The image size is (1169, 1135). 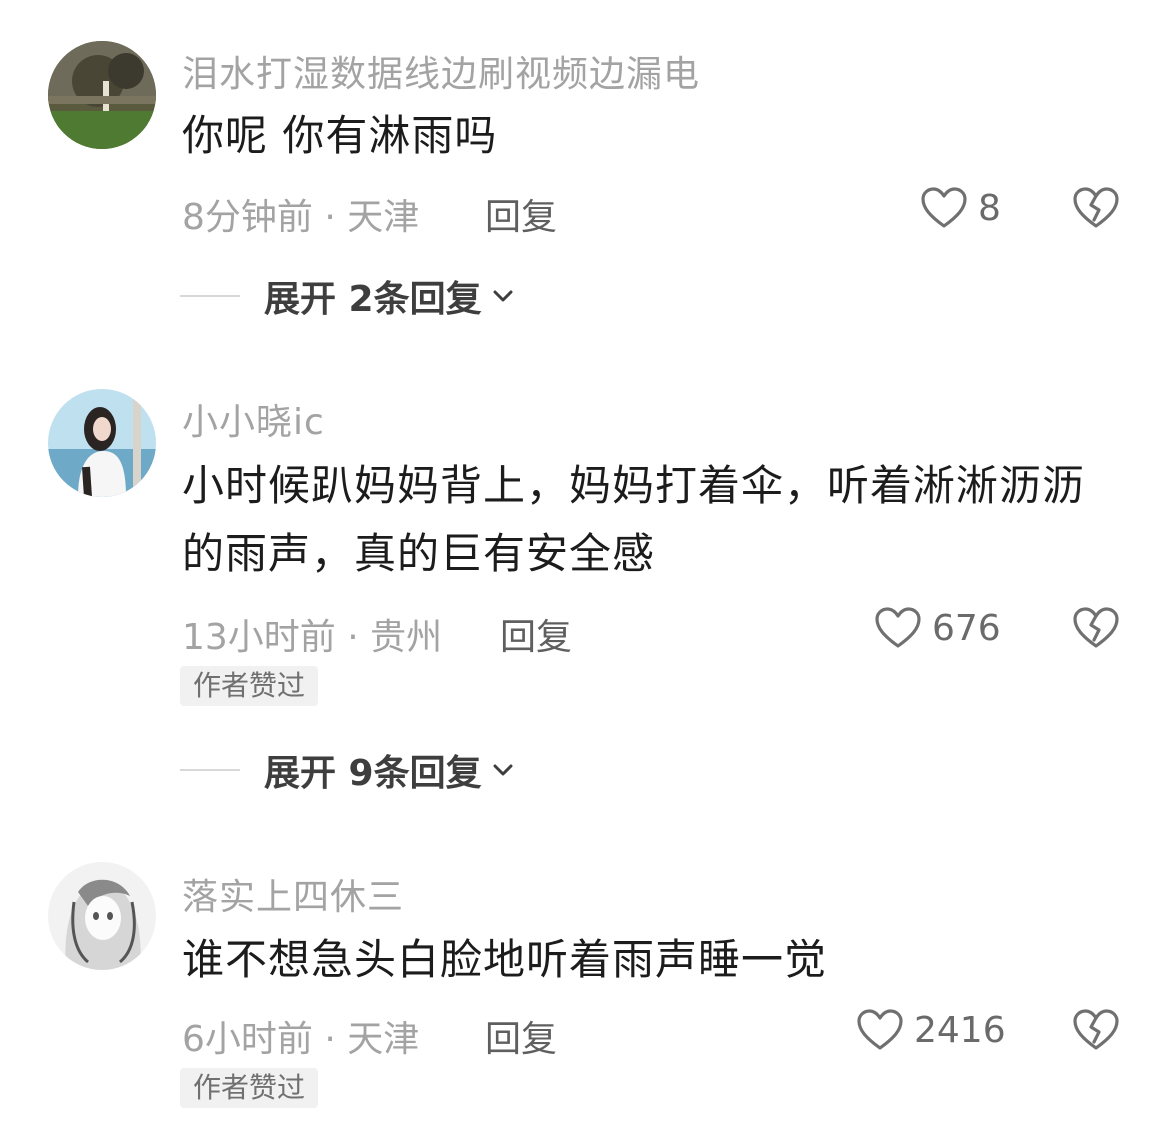 What do you see at coordinates (340, 135) in the screenshot?
I see `comment-text: 你呢 你有淋雨吗` at bounding box center [340, 135].